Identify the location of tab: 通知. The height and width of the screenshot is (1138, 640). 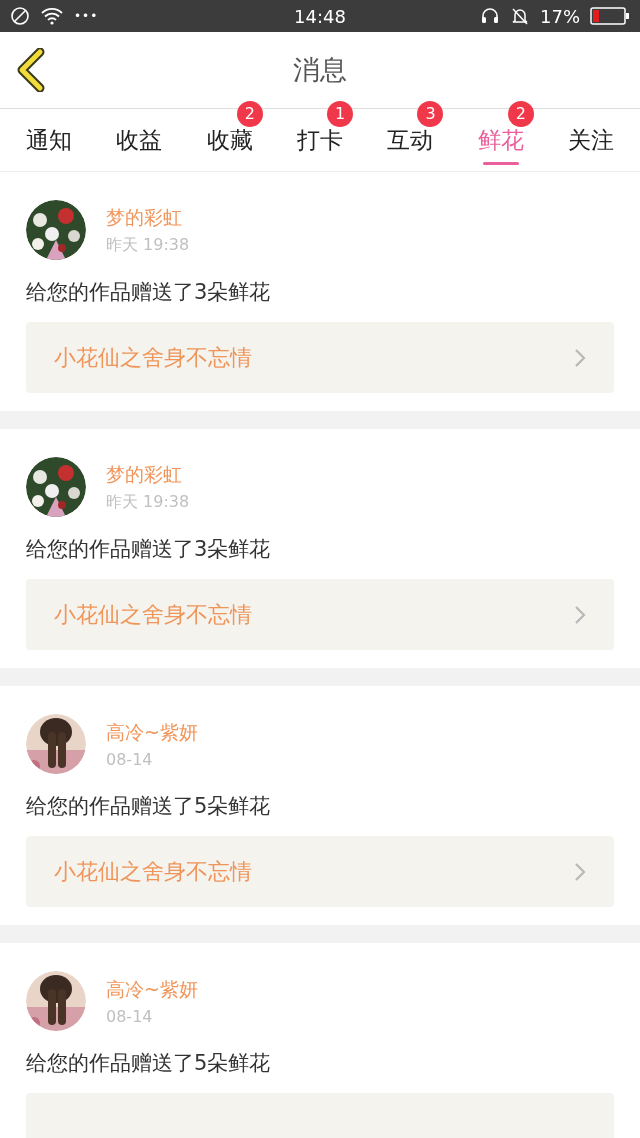
(49, 140).